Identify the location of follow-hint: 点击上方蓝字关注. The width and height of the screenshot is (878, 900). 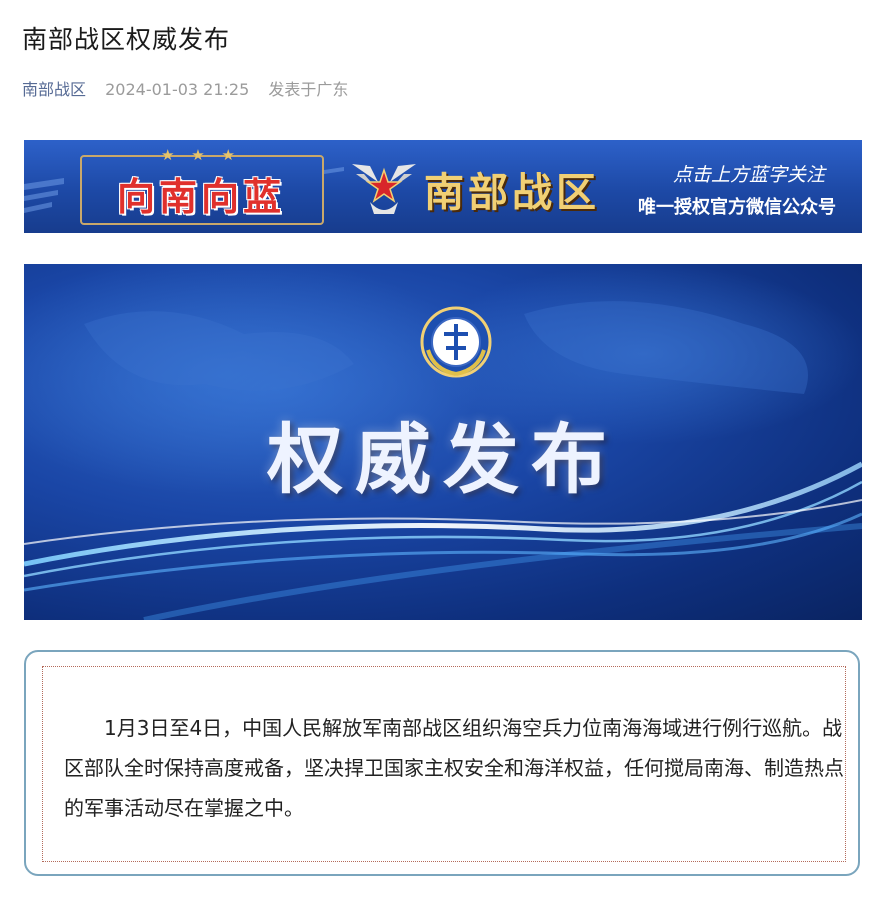
(748, 175).